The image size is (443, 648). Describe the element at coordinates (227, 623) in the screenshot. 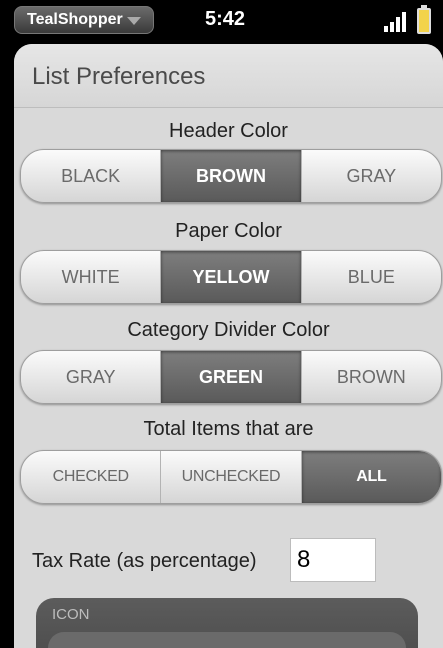

I see `icon-group: ICON` at that location.